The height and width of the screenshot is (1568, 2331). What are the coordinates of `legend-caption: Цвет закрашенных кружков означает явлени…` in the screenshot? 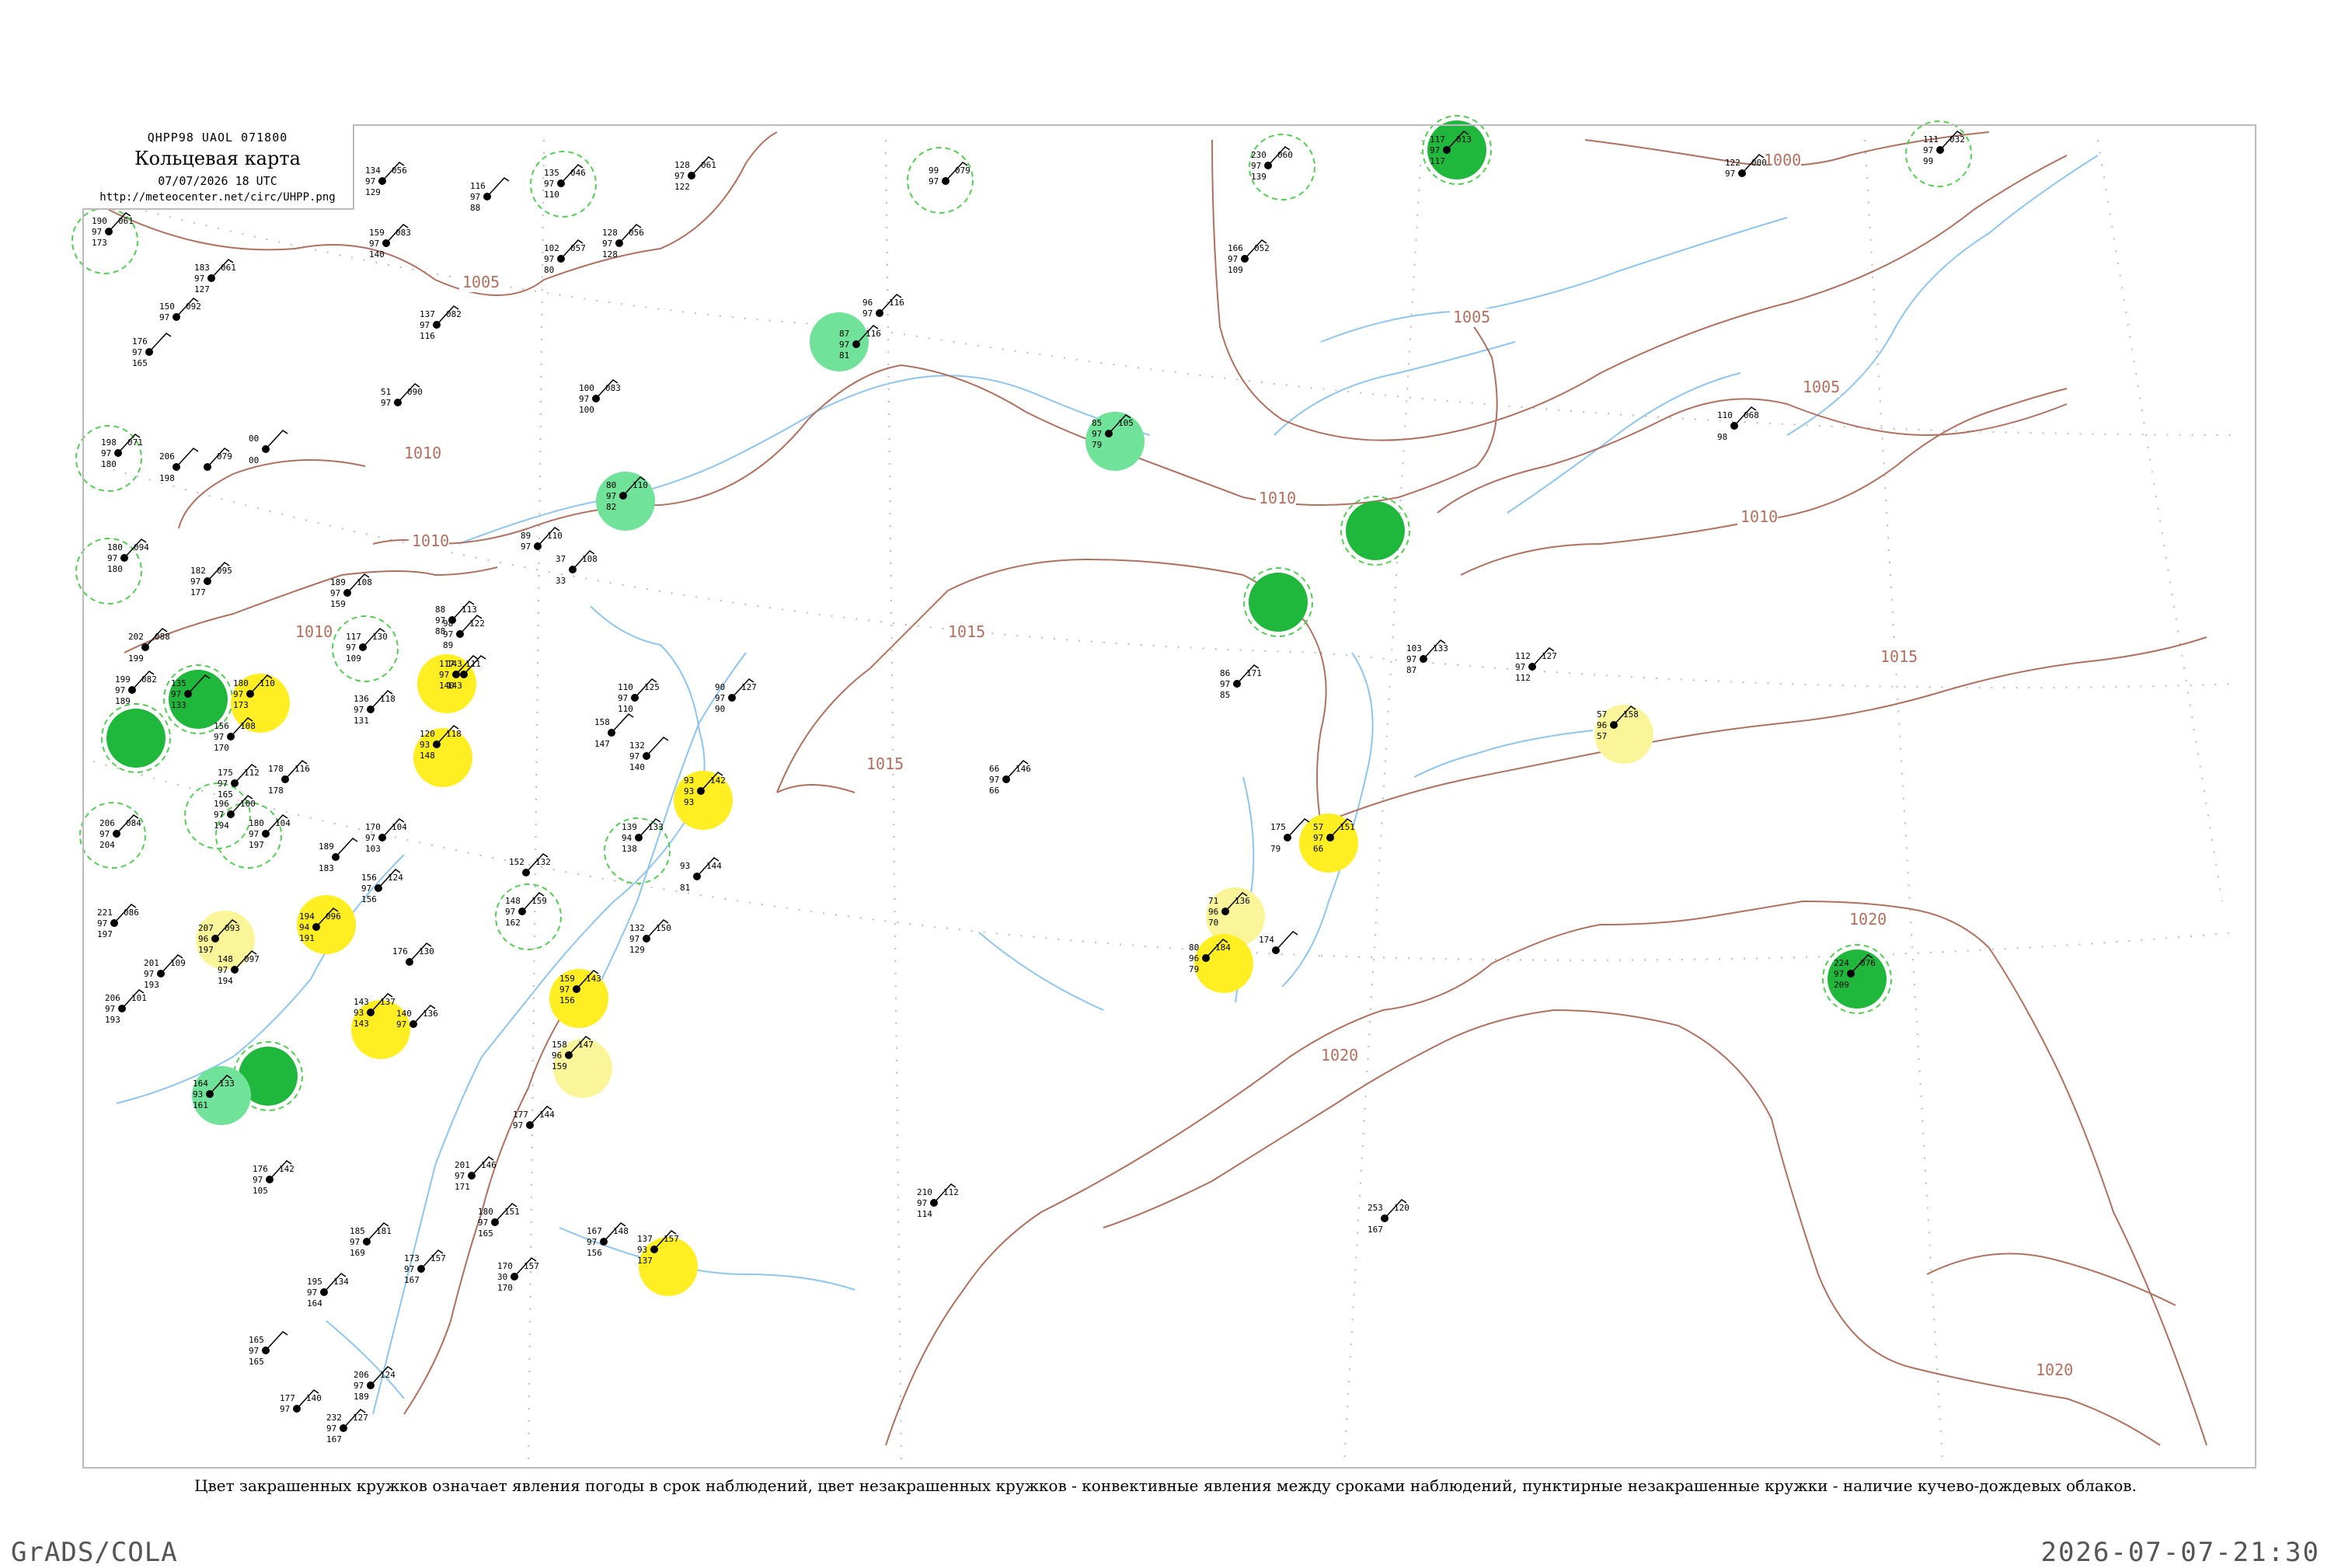 It's located at (1165, 1485).